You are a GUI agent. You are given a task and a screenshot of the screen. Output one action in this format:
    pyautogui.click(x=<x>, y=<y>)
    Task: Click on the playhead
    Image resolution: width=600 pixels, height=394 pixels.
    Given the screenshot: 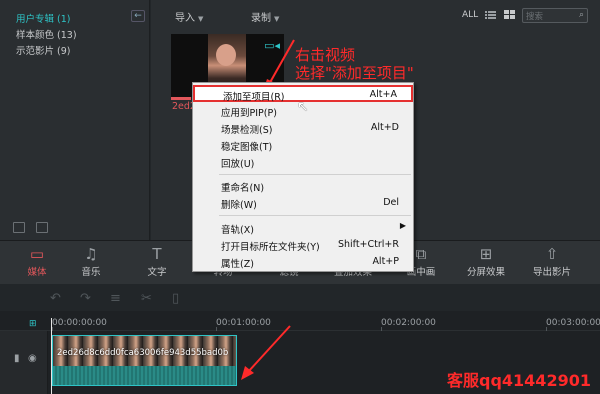 What is the action you would take?
    pyautogui.click(x=51, y=356)
    